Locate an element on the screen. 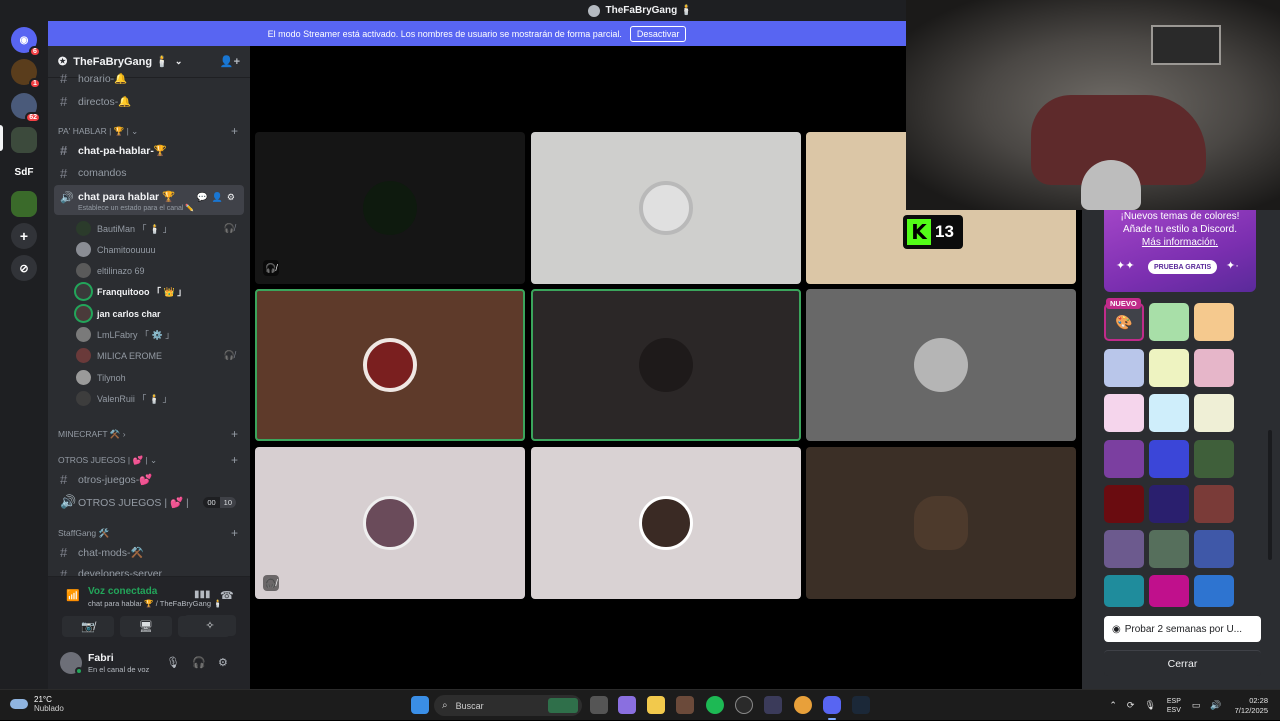 The width and height of the screenshot is (1280, 721). server-avatar is located at coordinates (24, 204).